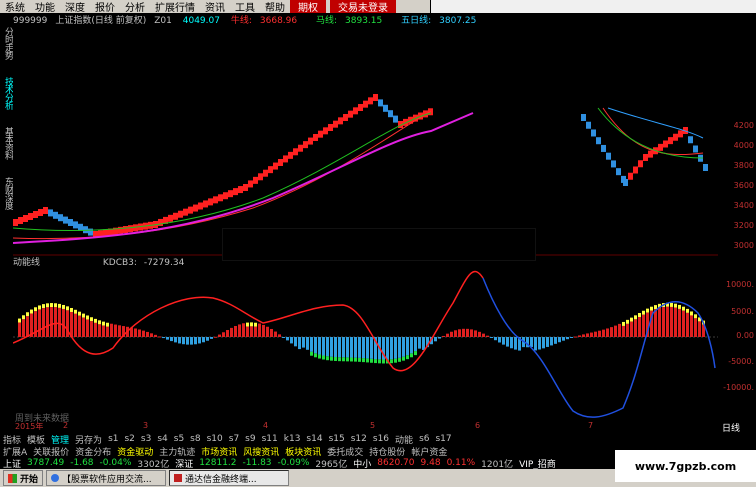  Describe the element at coordinates (6, 93) in the screenshot. I see `side-tab-technical: 技术分析` at that location.